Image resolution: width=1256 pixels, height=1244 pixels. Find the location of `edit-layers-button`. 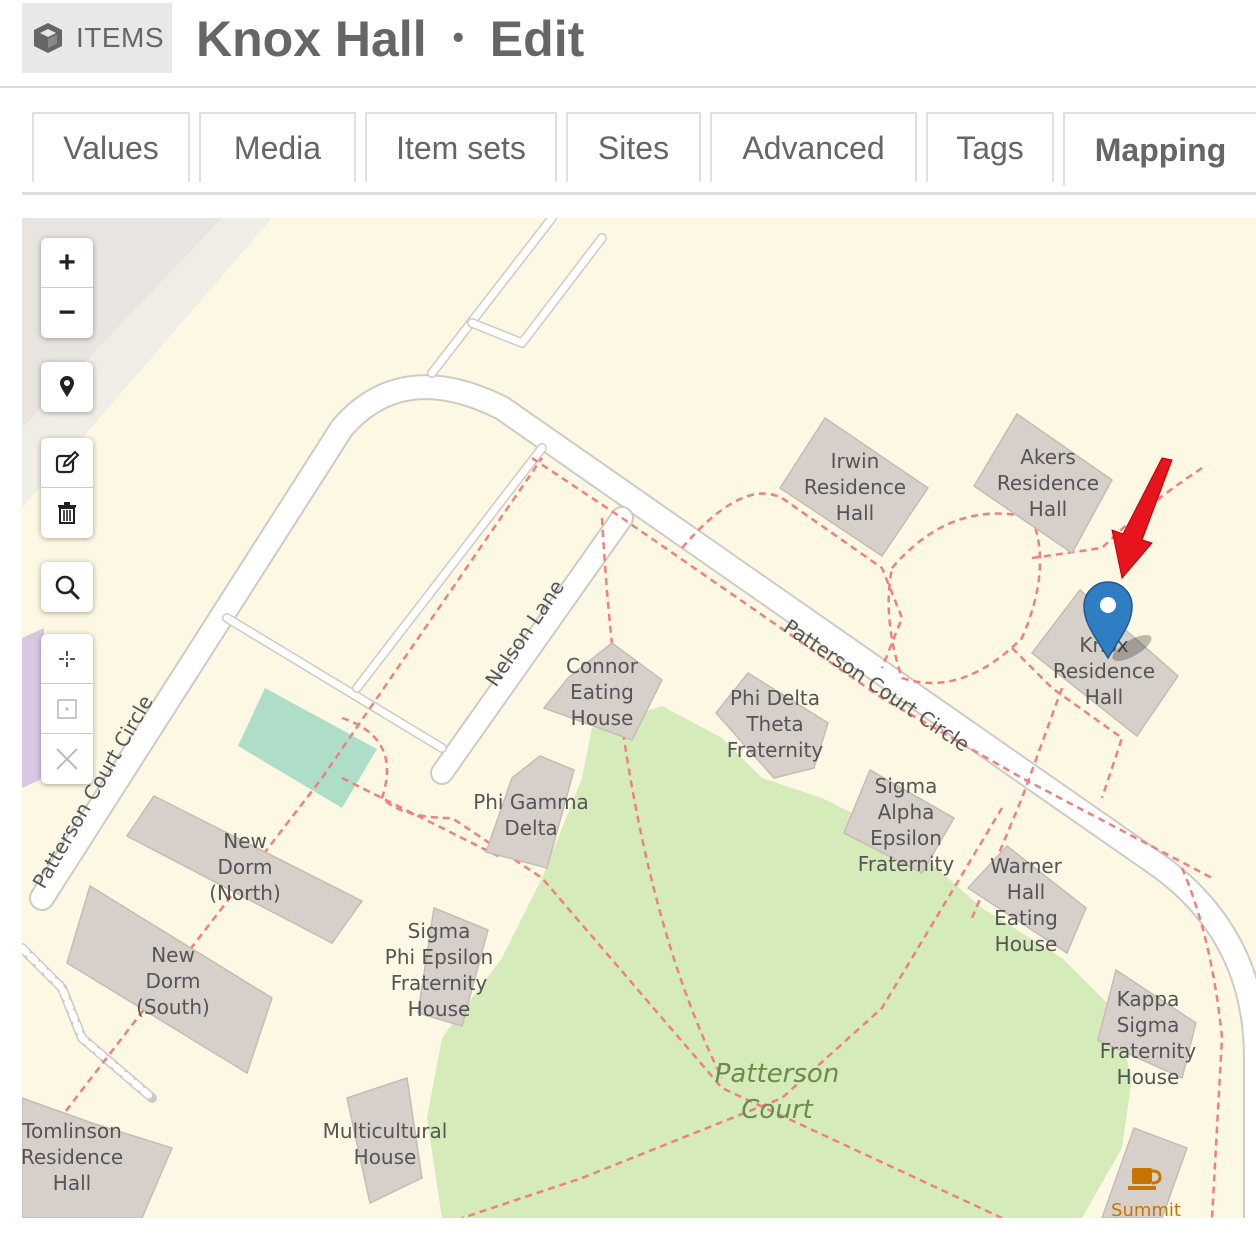

edit-layers-button is located at coordinates (67, 463).